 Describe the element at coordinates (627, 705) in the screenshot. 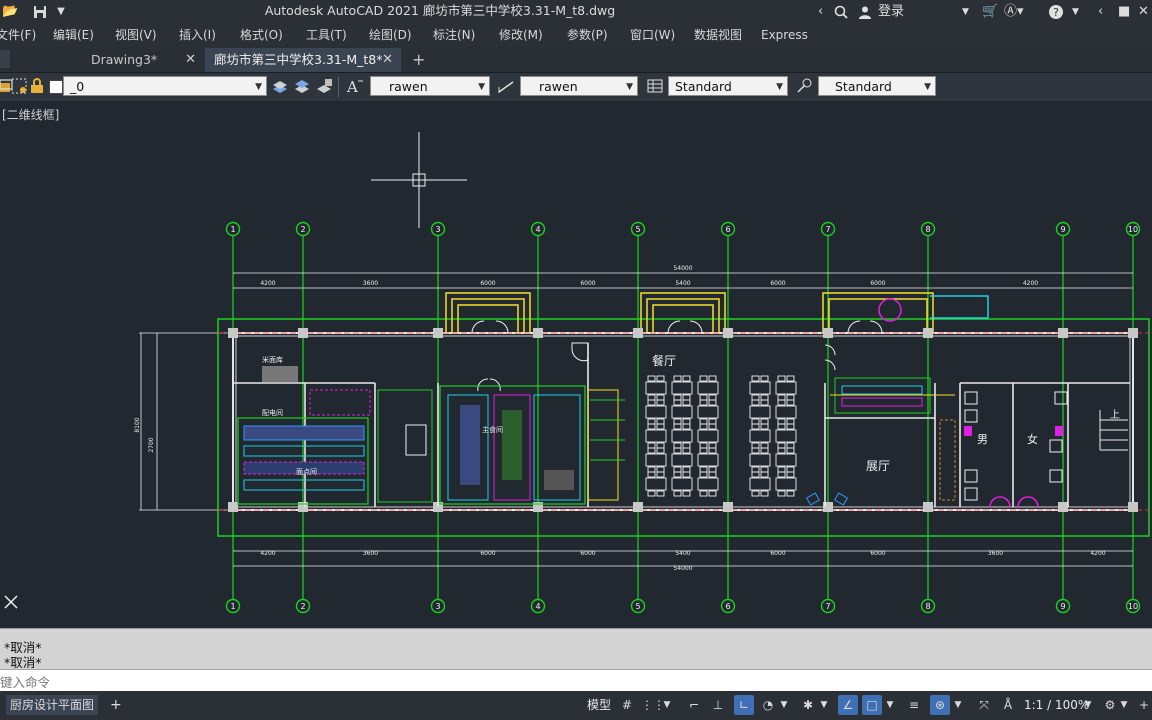

I see `grid-icon: #` at that location.